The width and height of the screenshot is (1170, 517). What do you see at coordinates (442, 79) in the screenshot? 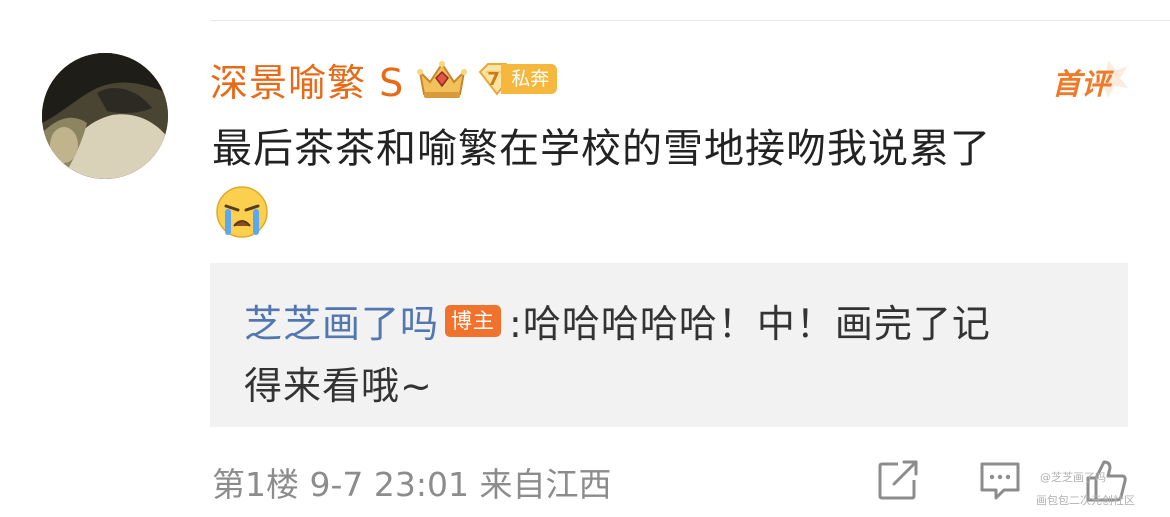
I see `crown-icon` at bounding box center [442, 79].